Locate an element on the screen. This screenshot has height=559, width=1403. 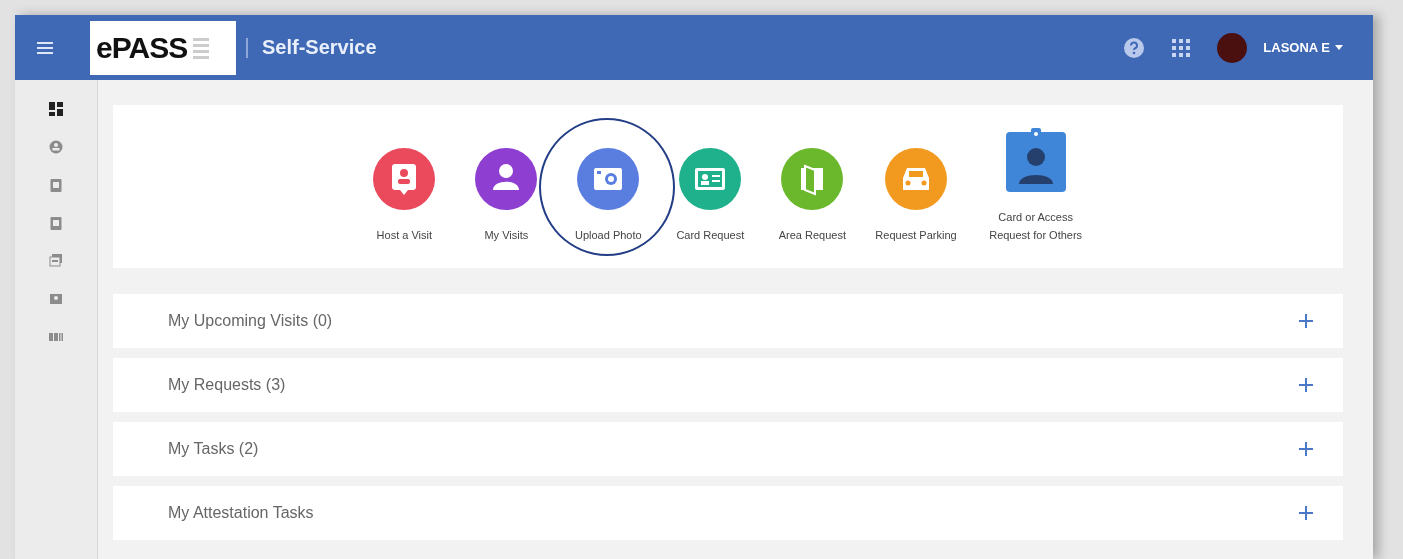
tile-label: Host a Visit is located at coordinates (404, 235).